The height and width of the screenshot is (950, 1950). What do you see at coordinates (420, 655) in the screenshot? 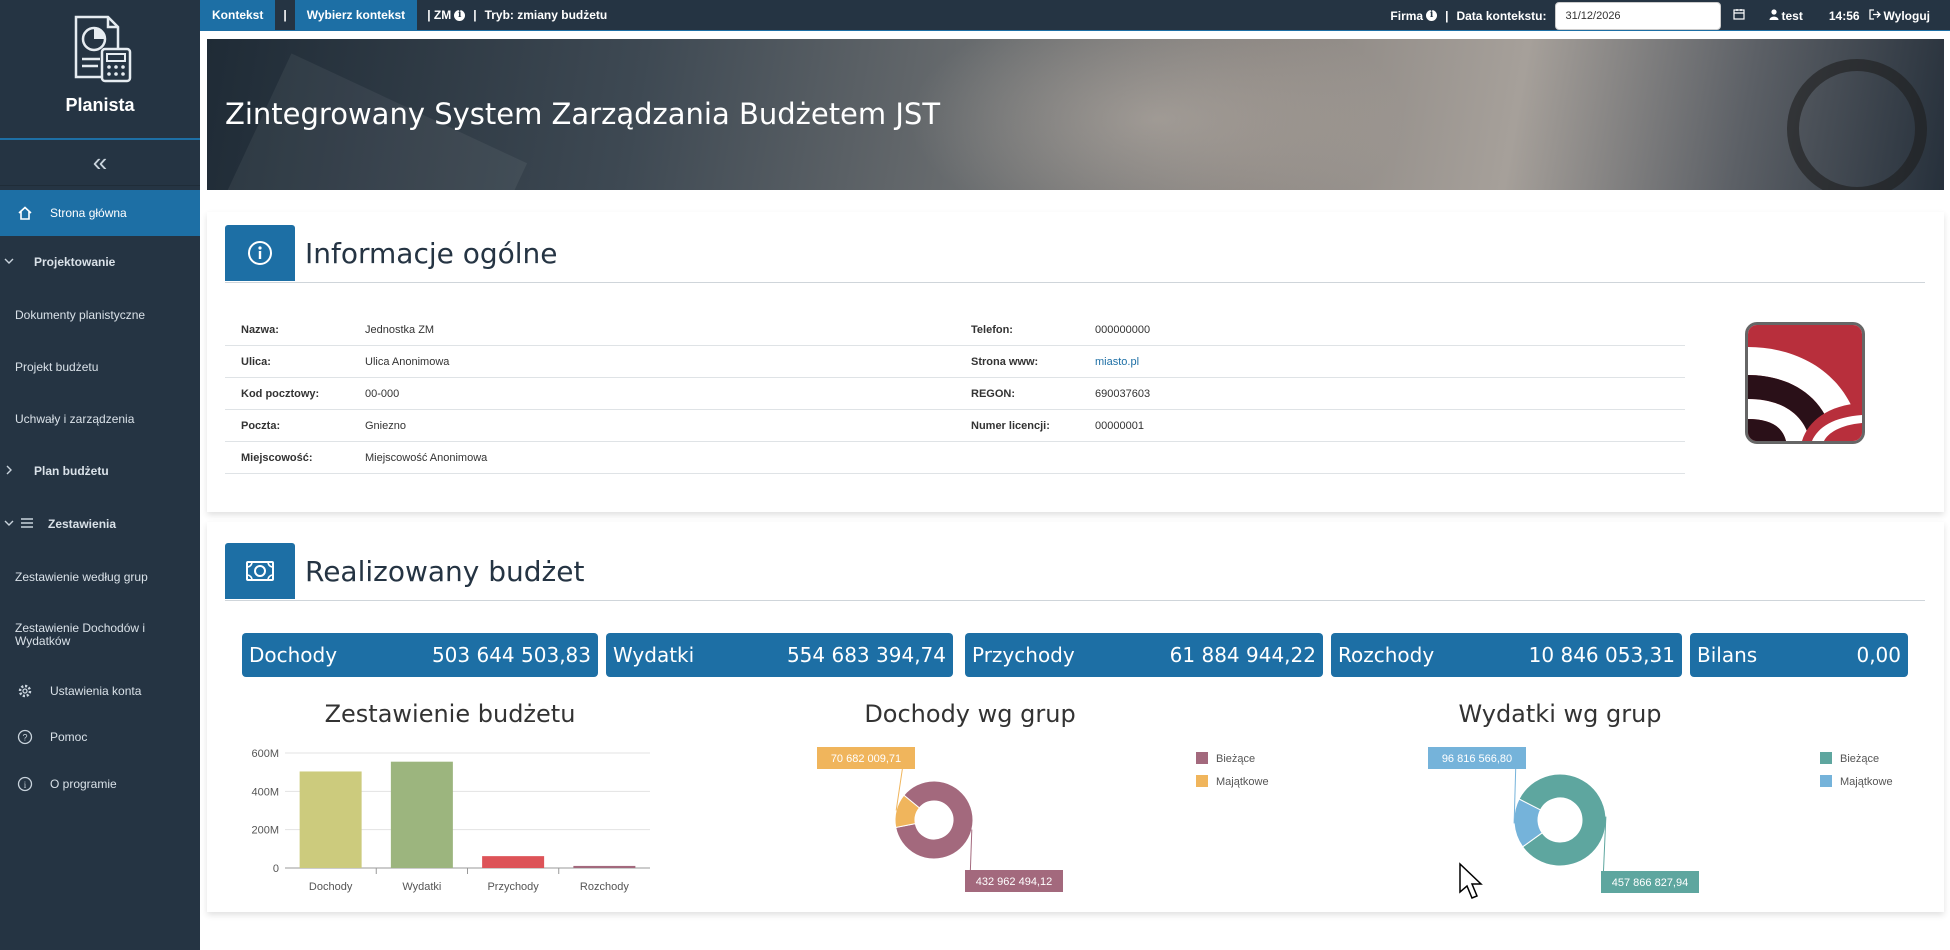
I see `summary-dochody: Dochody 503 644 503,83` at bounding box center [420, 655].